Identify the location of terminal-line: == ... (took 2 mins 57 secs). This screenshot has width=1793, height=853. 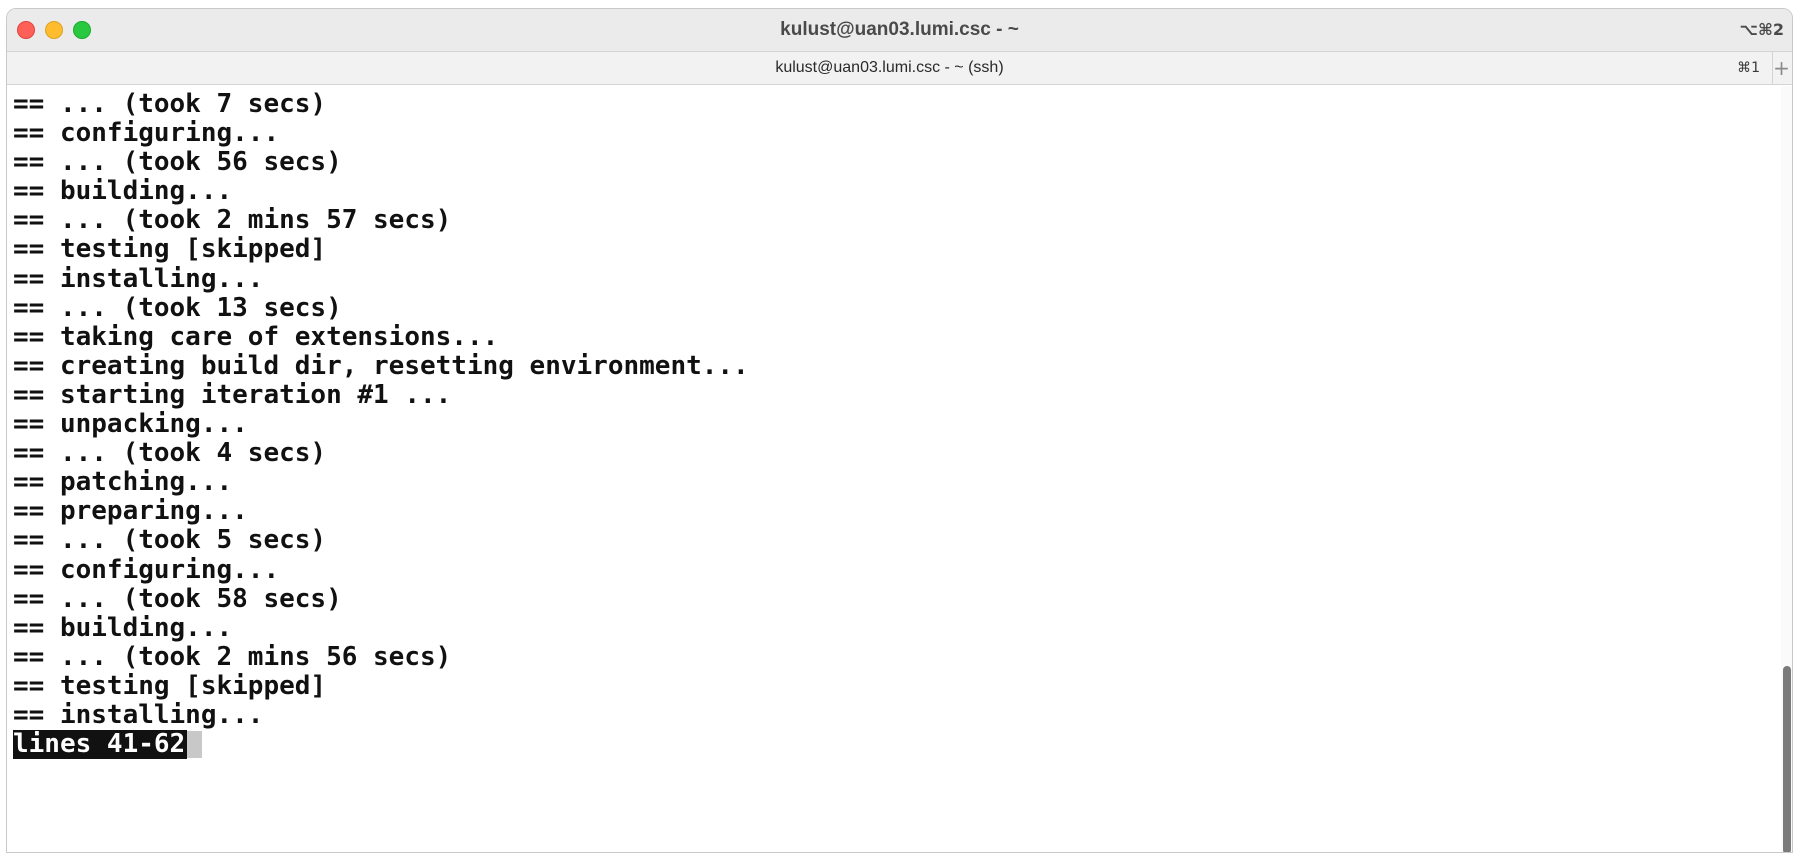
(232, 220).